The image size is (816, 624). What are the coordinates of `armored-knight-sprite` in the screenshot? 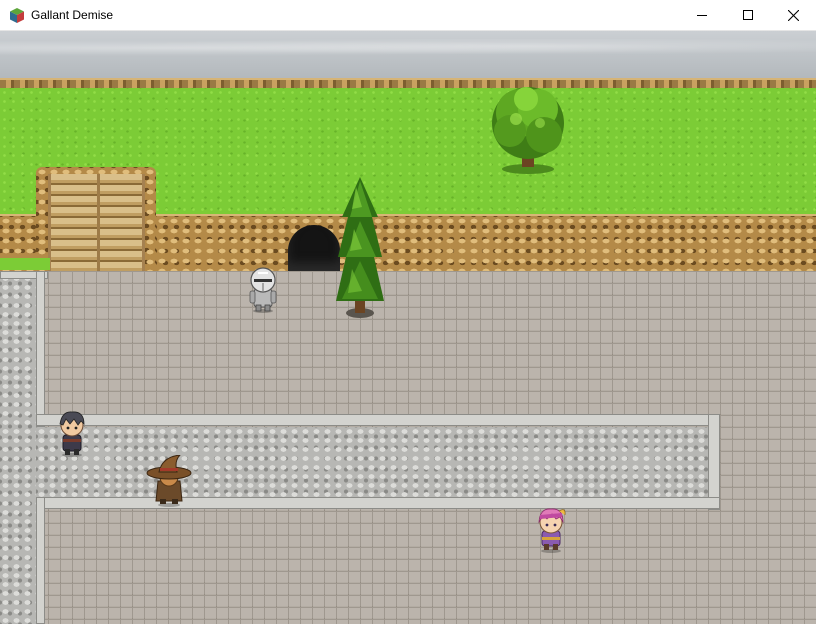 It's located at (263, 290).